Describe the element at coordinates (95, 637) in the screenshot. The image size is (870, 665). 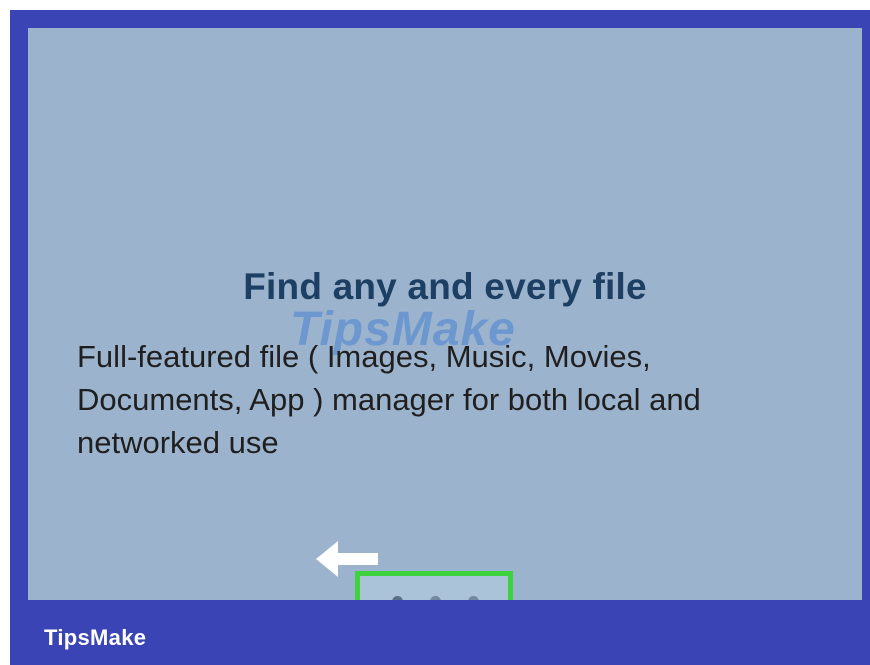
I see `brand-label: TipsMake` at that location.